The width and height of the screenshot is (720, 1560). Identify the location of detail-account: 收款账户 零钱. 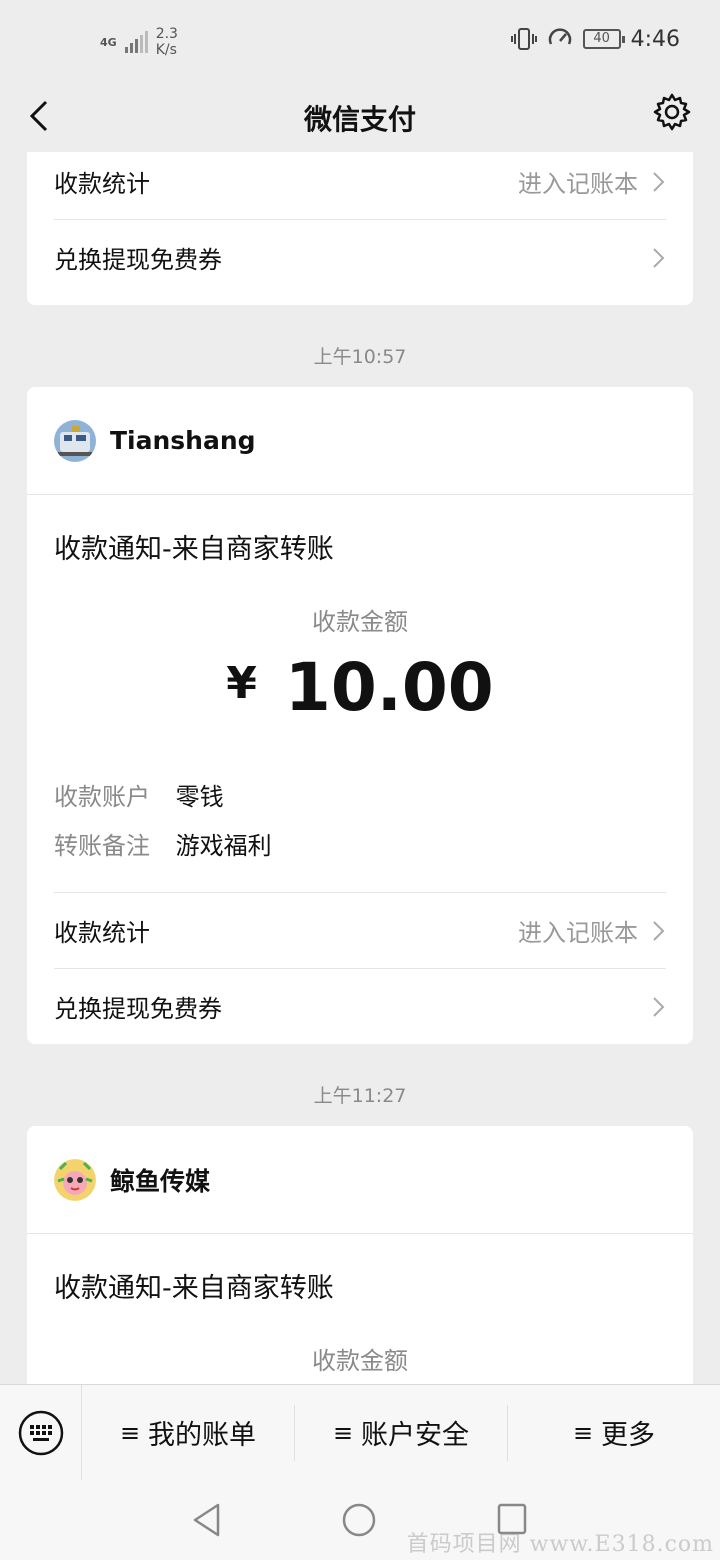
(139, 794).